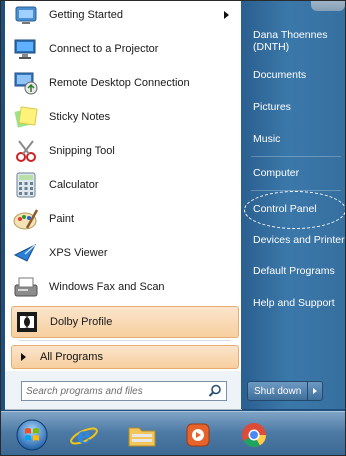 The image size is (346, 456). Describe the element at coordinates (124, 219) in the screenshot. I see `menu-item-paint: Paint` at that location.